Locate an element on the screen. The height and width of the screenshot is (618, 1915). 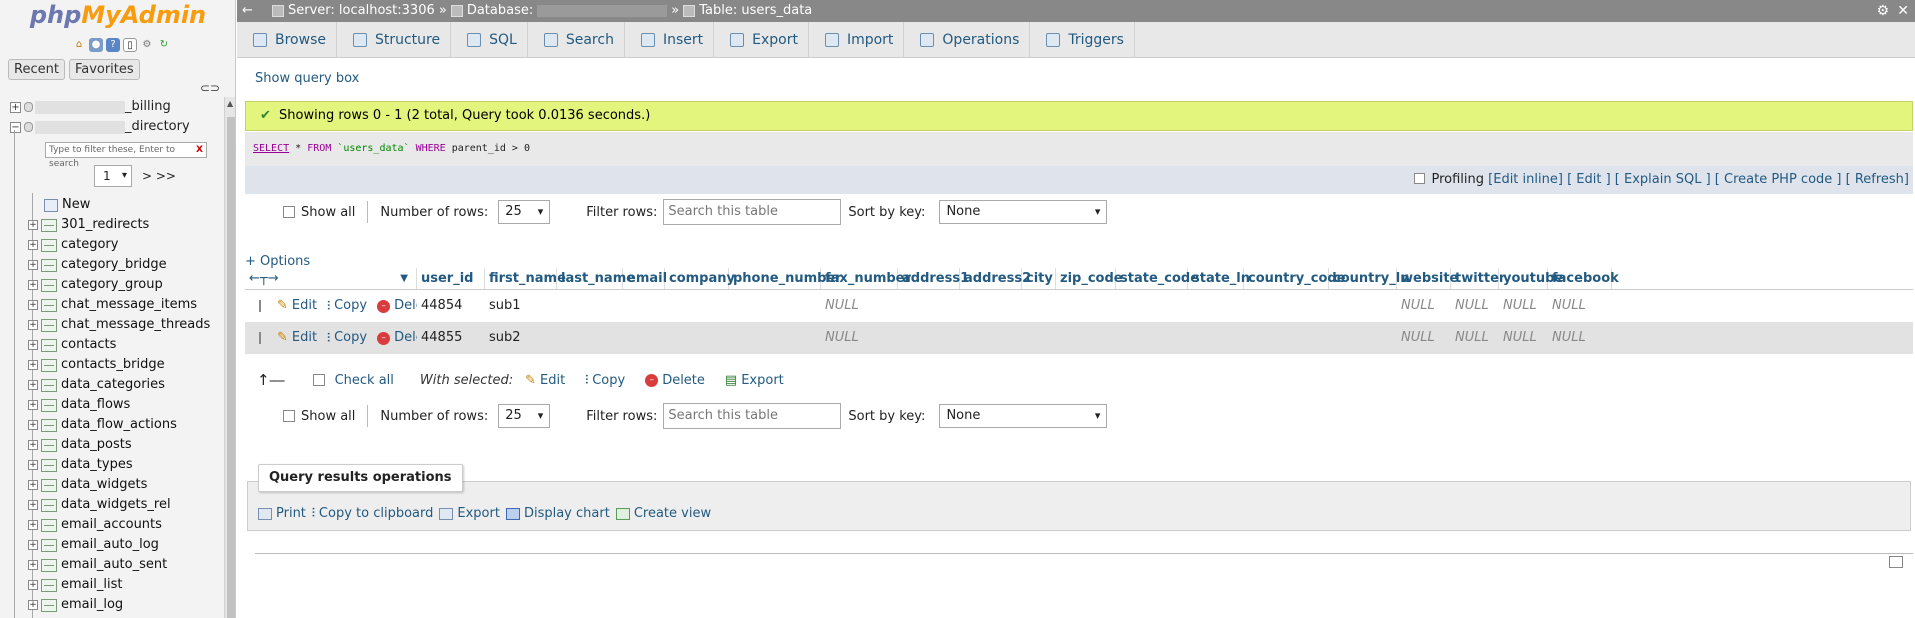
show-all-label: Show all is located at coordinates (328, 212).